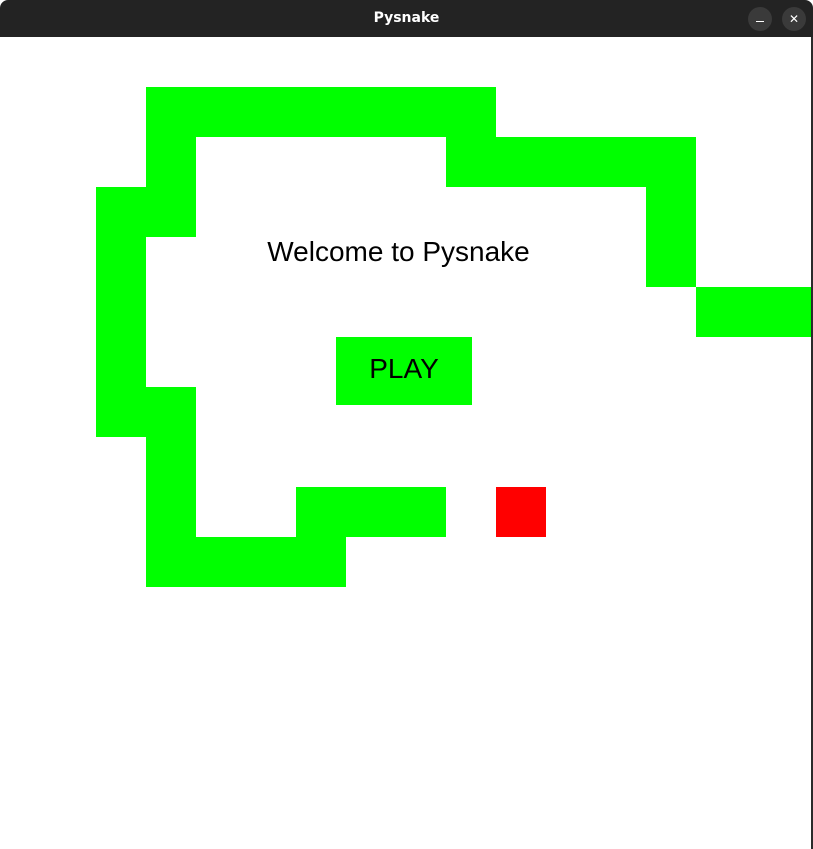  Describe the element at coordinates (794, 19) in the screenshot. I see `close-button: ✕` at that location.